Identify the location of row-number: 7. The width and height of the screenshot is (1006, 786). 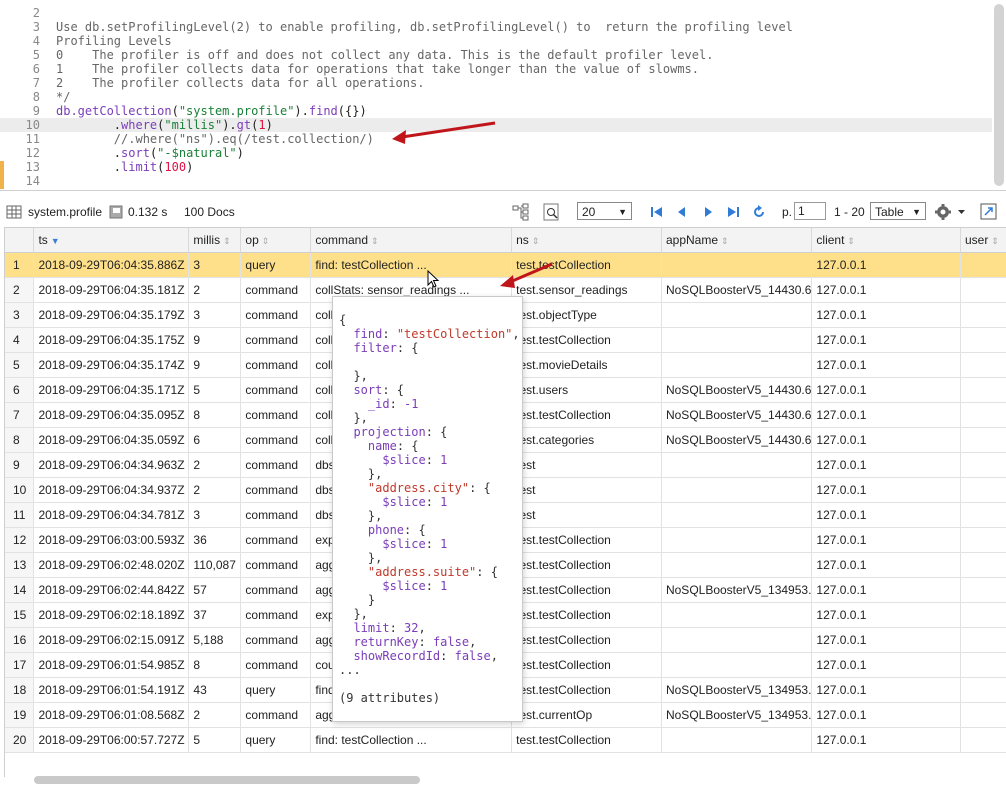
(20, 415).